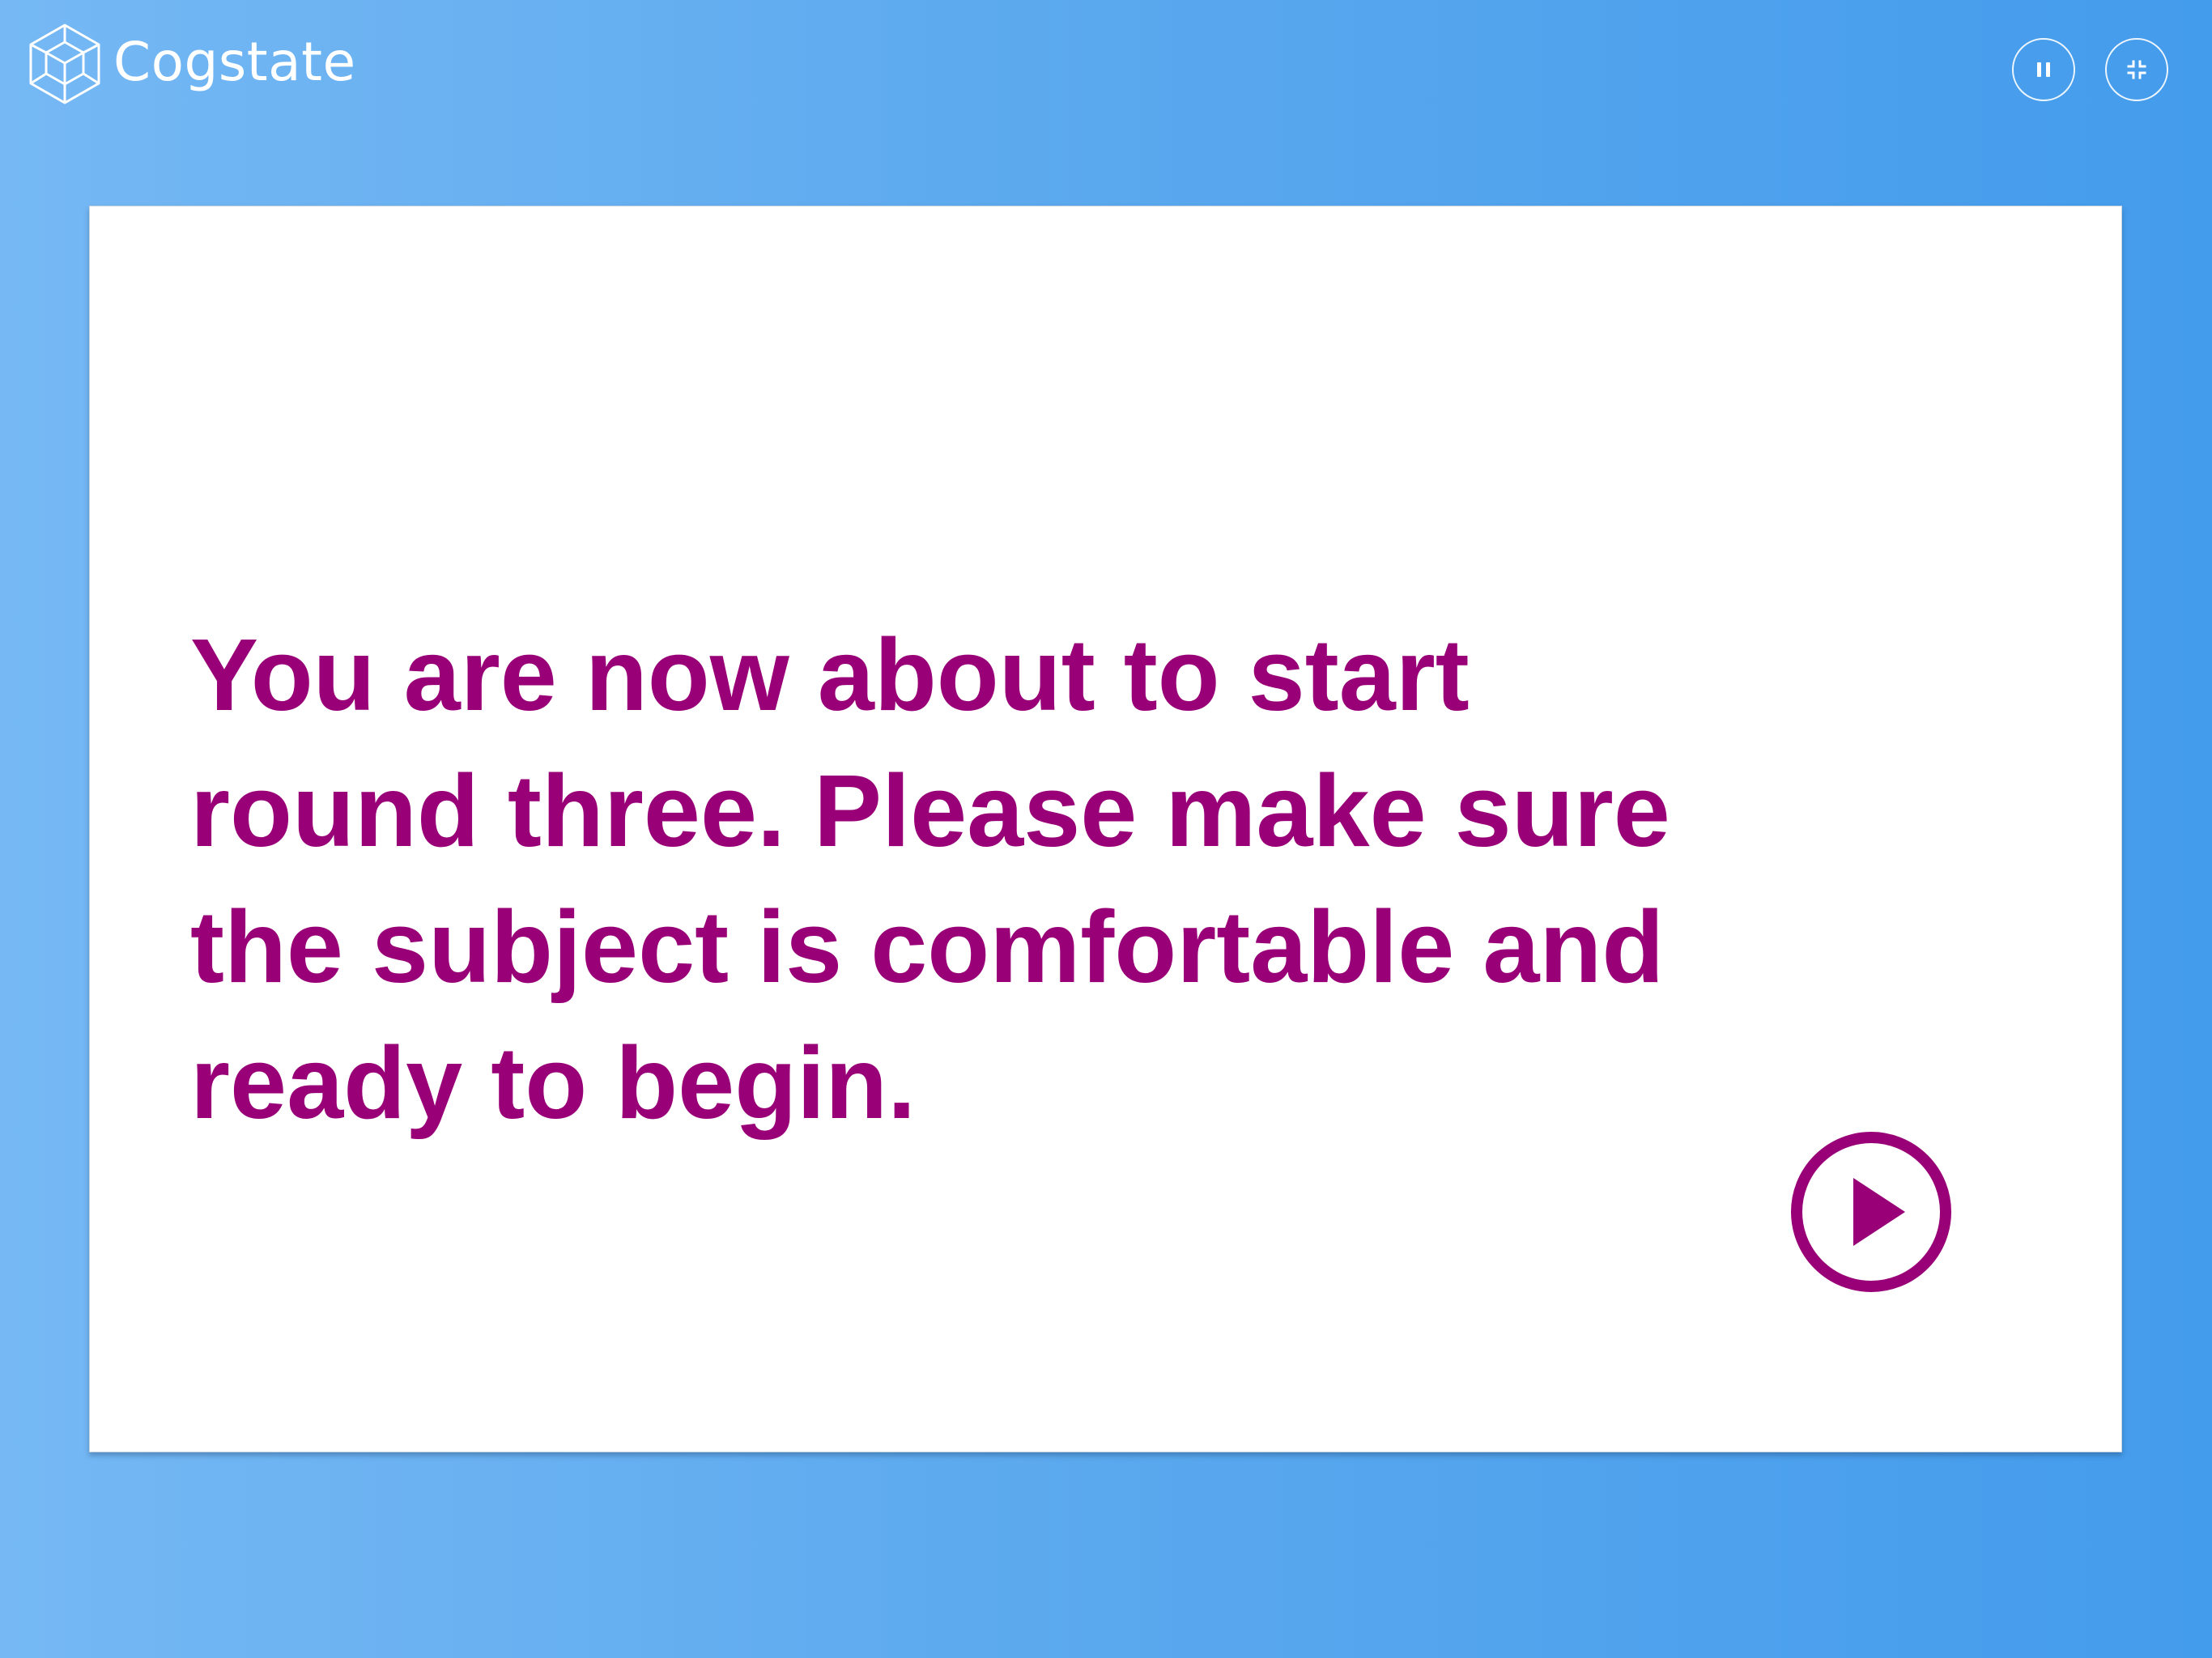 The width and height of the screenshot is (2212, 1658). I want to click on top-controls, so click(2090, 69).